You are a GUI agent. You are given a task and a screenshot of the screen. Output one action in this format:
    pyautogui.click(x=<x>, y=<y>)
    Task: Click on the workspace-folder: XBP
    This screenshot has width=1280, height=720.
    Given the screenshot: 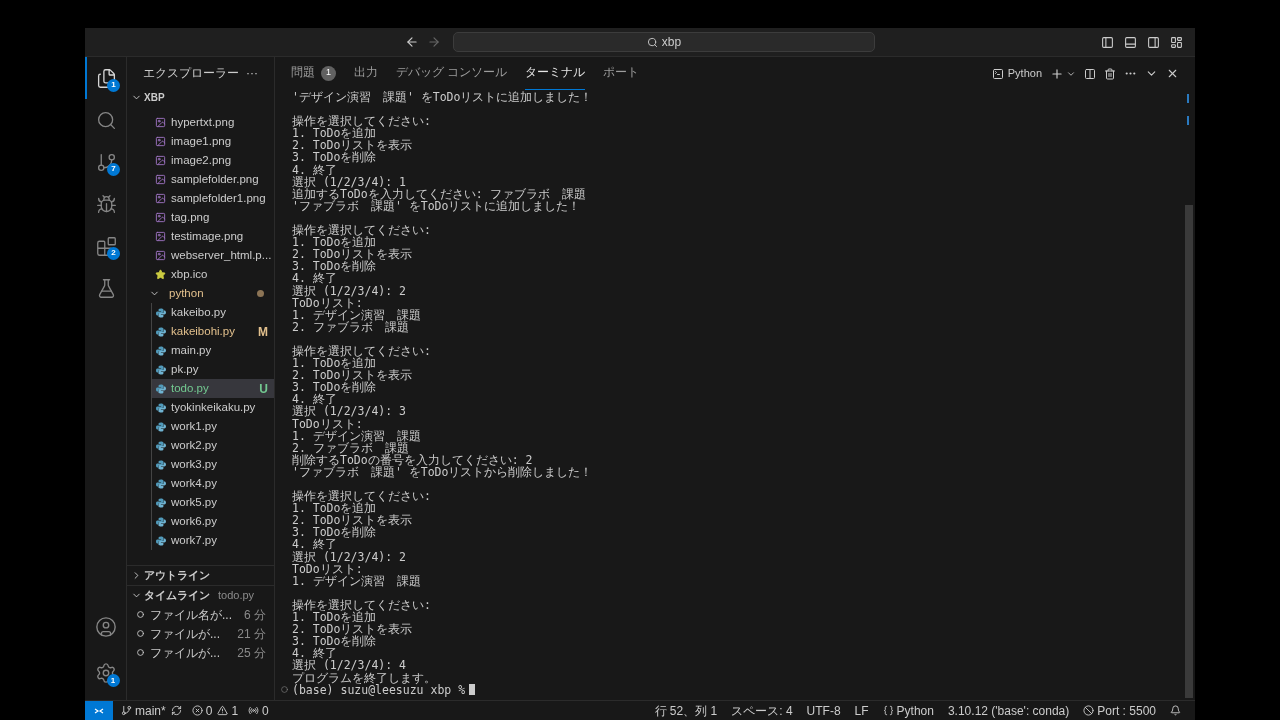 What is the action you would take?
    pyautogui.click(x=154, y=97)
    